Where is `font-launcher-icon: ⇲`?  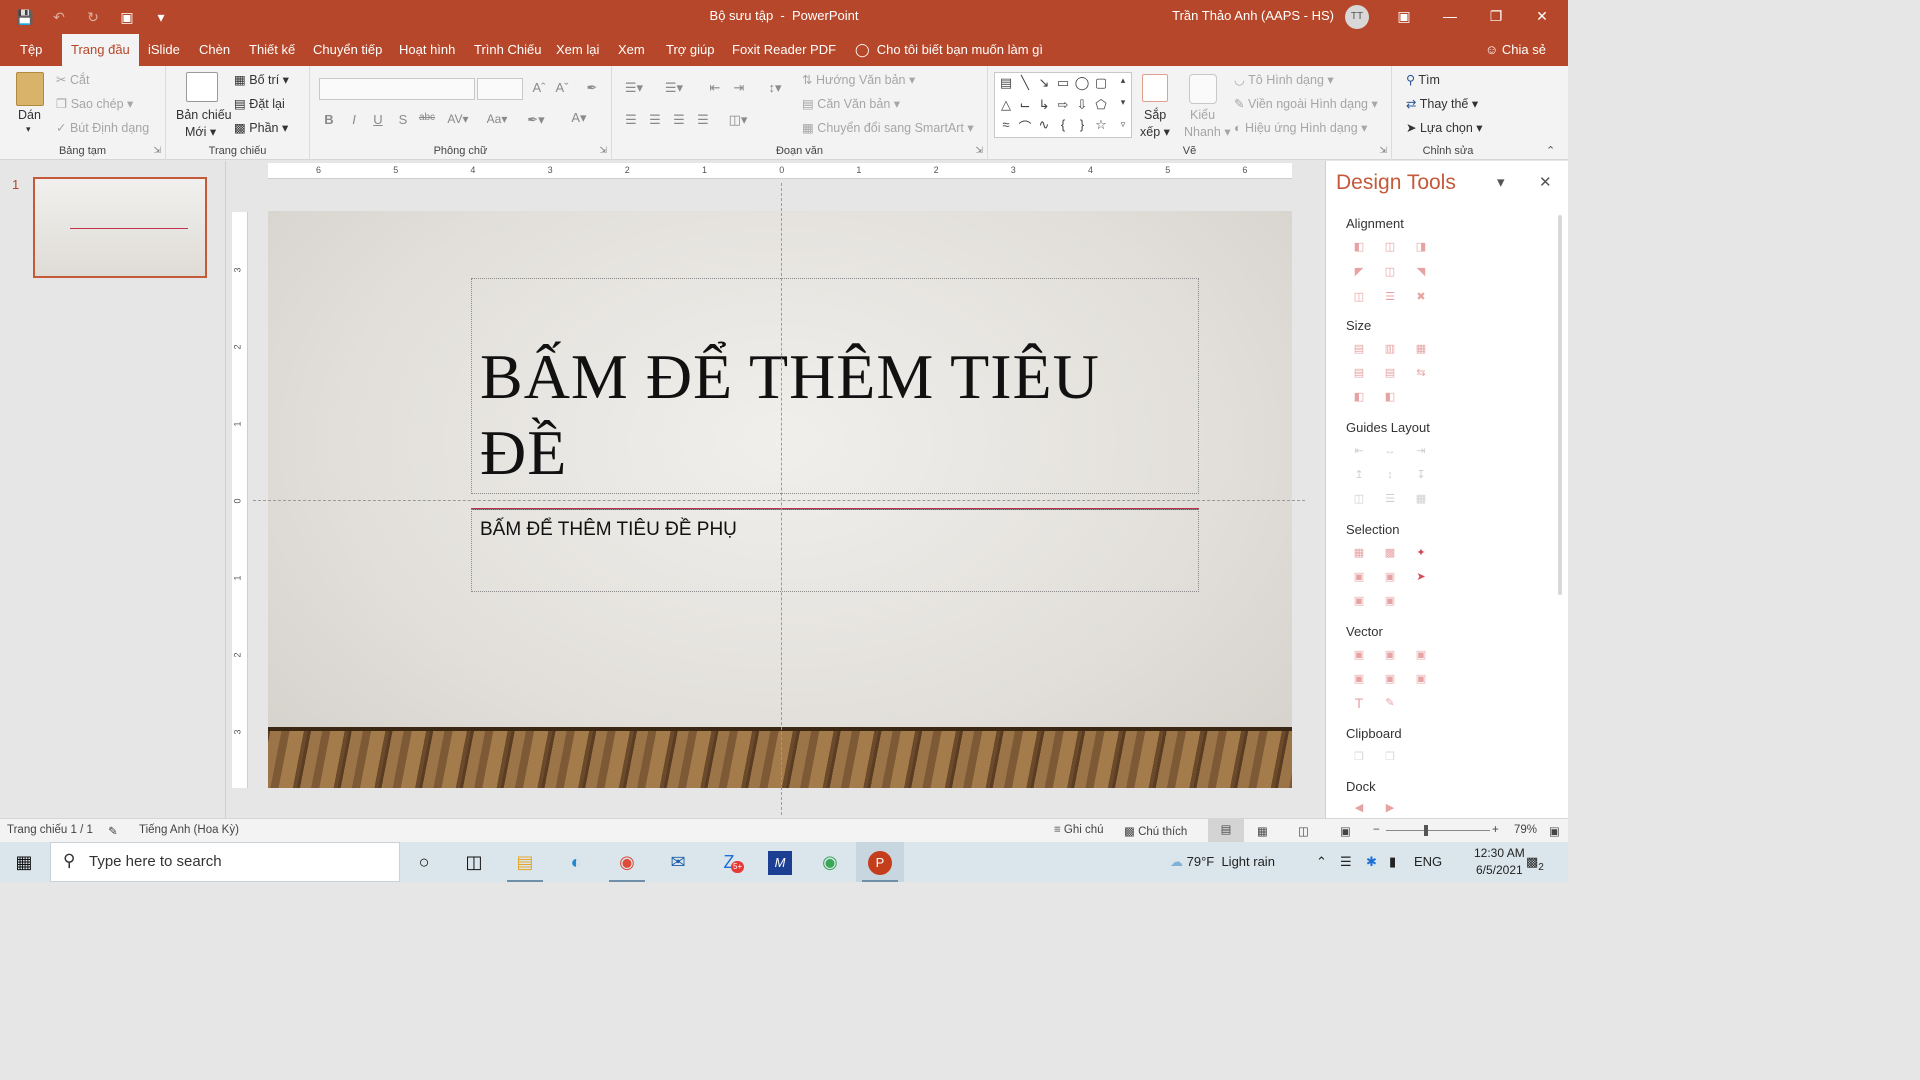 font-launcher-icon: ⇲ is located at coordinates (603, 150).